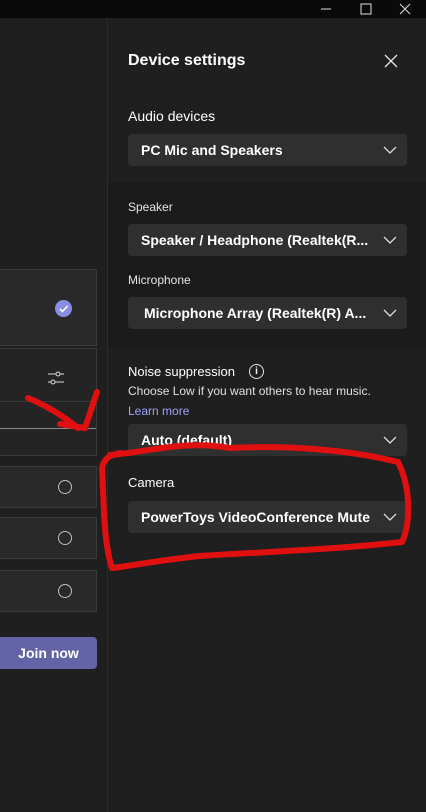 The height and width of the screenshot is (812, 426). I want to click on join-now-button: Join now, so click(48, 653).